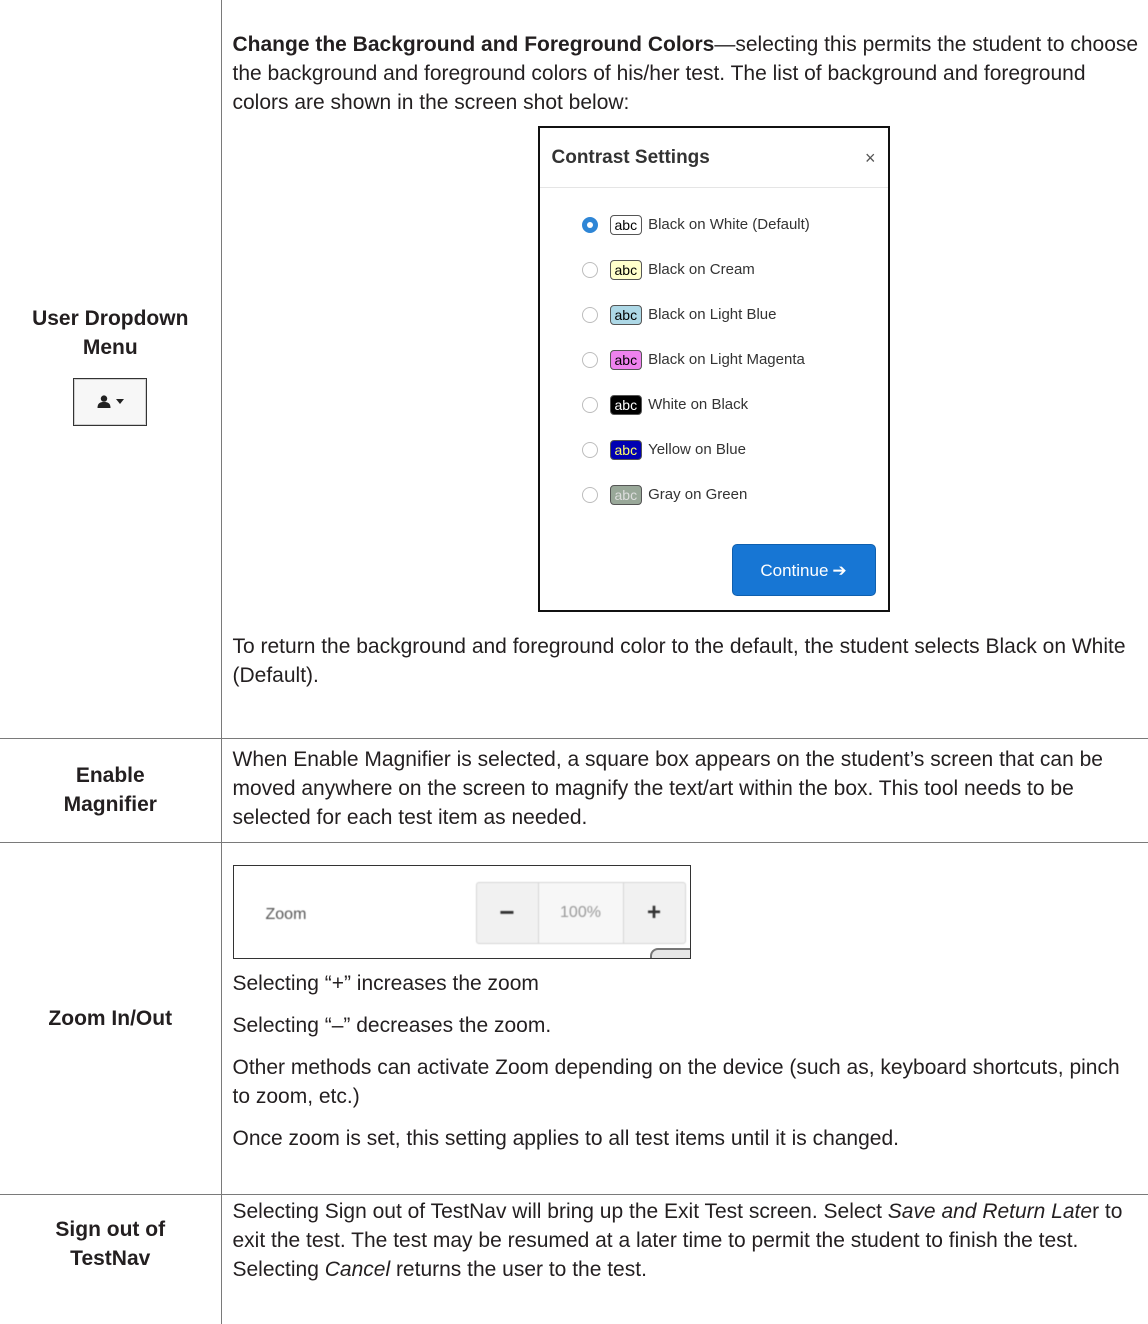  I want to click on zoom-p1: Selecting “+” increases the zoom, so click(385, 983).